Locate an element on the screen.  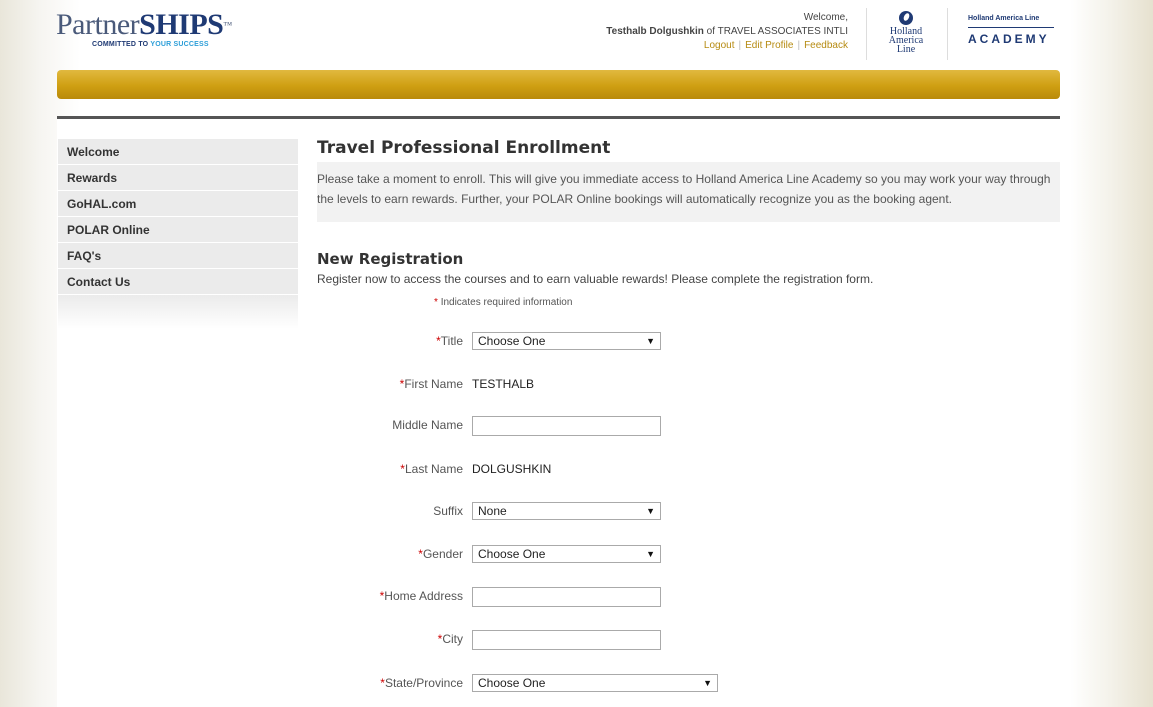
account-links: Logout | Edit Profile | Feedback is located at coordinates (727, 46).